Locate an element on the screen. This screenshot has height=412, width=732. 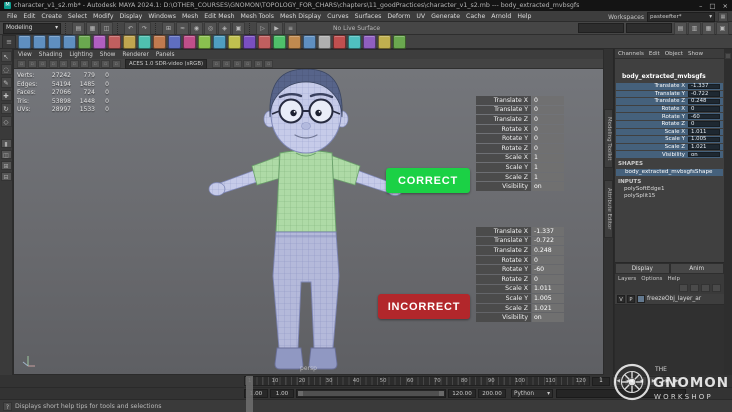
layout-single-pane-icon: ▮ is located at coordinates (6, 143).